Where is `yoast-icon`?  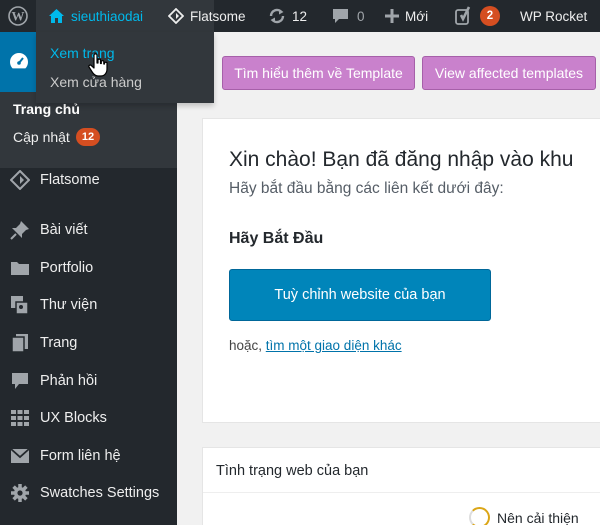 yoast-icon is located at coordinates (463, 15).